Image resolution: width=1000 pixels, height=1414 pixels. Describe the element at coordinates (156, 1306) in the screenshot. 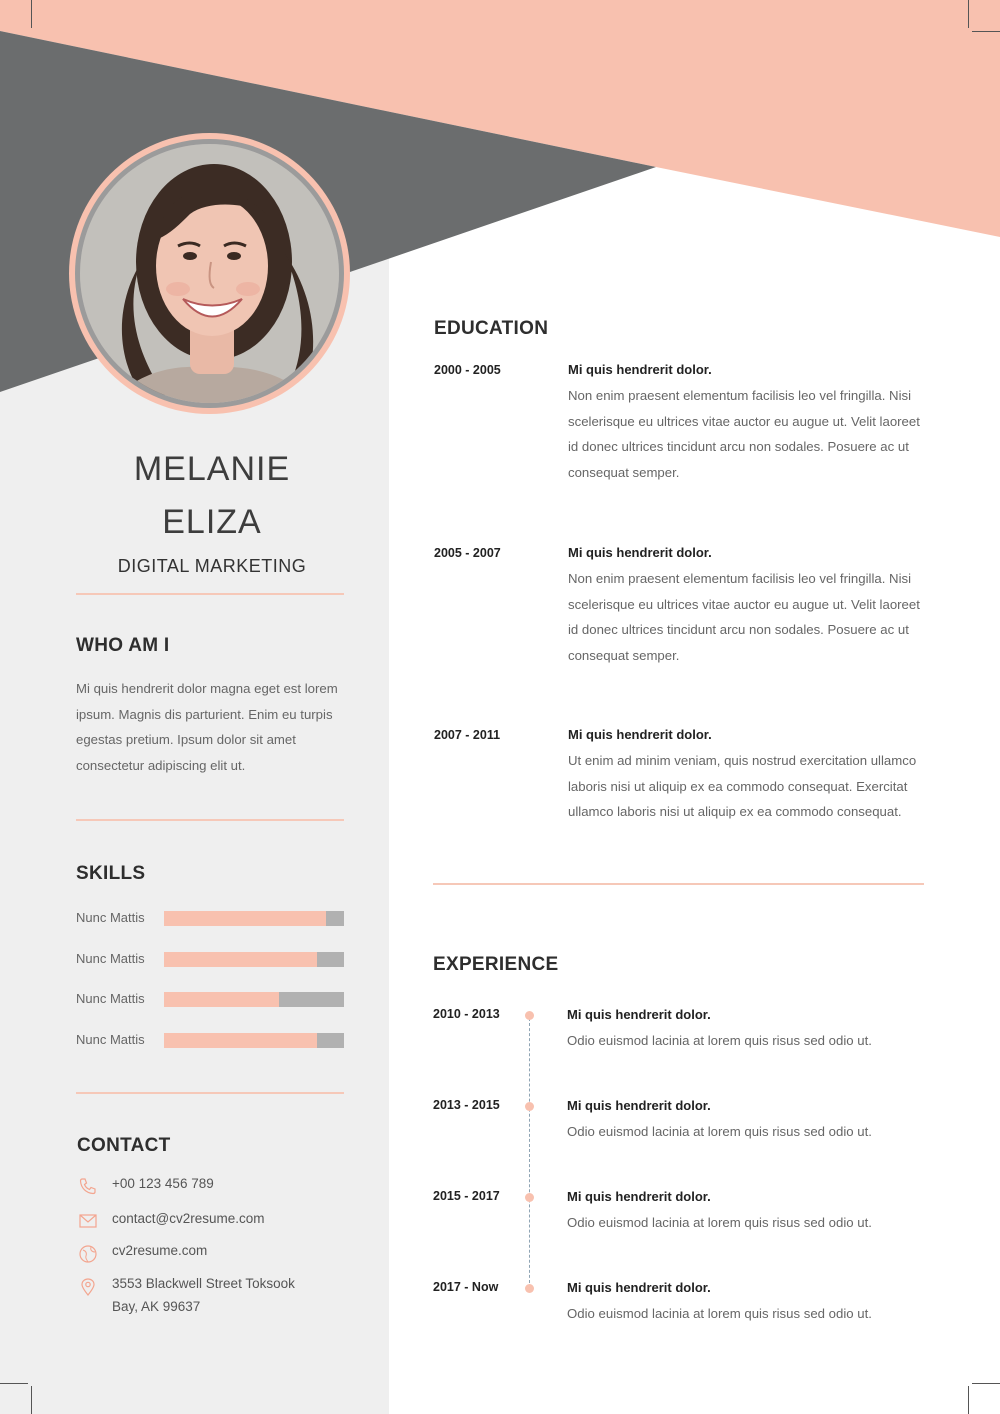

I see `contact-address-line2: Bay, AK 99637` at that location.